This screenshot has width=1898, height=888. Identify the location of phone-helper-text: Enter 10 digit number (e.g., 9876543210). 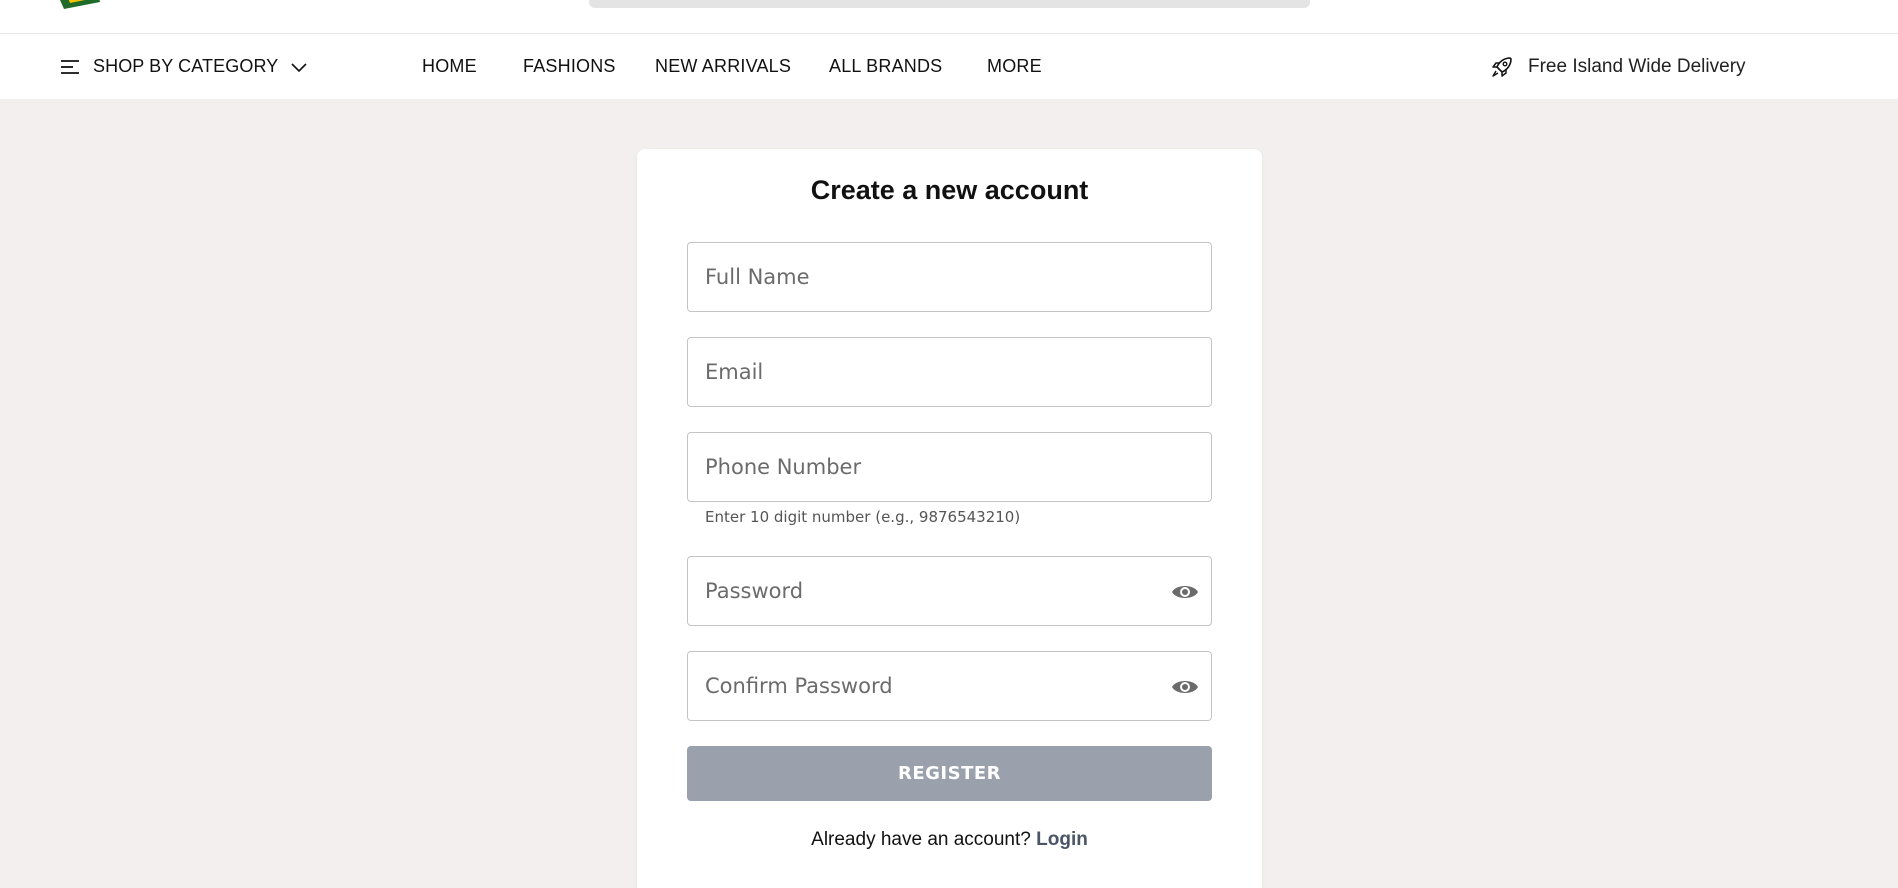
(863, 517).